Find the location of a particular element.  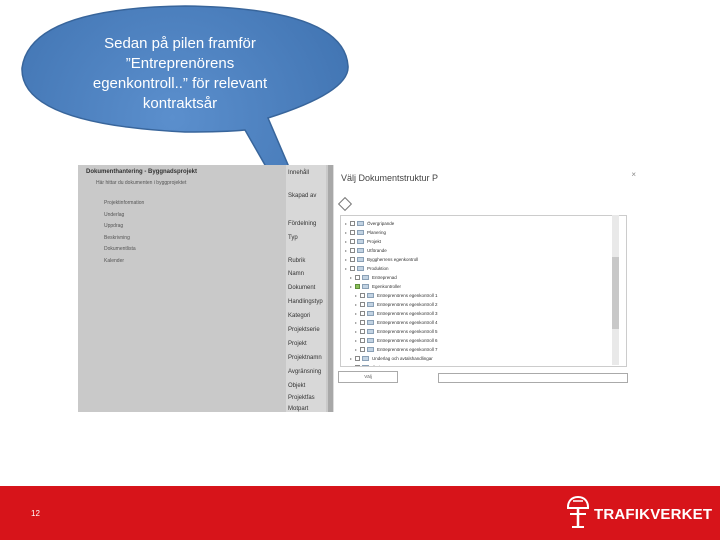

tree-label: Entreprenörens egenkontroll 6 is located at coordinates (407, 340).